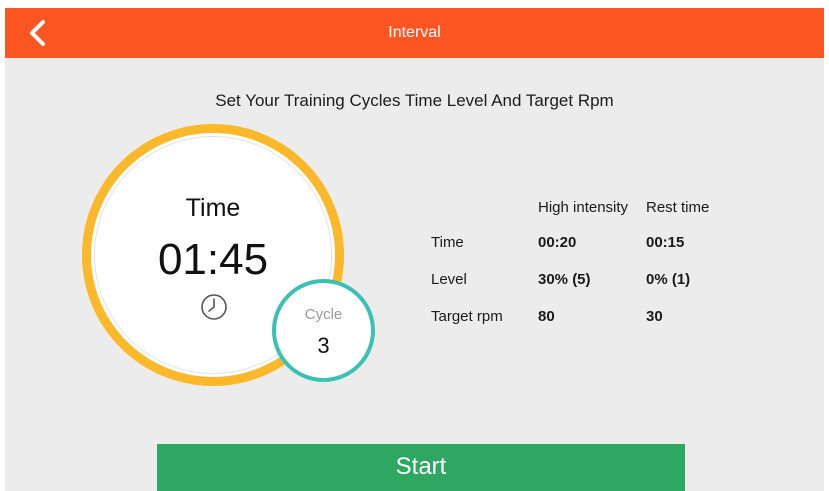 The image size is (829, 491). Describe the element at coordinates (668, 279) in the screenshot. I see `rest-time-level: 0% (1)` at that location.